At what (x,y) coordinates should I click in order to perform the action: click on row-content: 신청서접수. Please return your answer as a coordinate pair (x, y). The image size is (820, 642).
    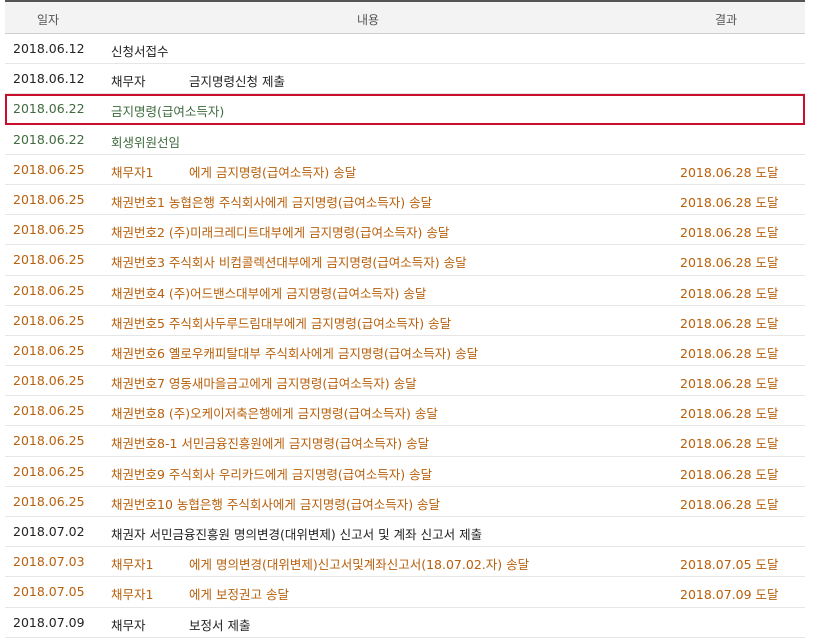
    Looking at the image, I should click on (140, 50).